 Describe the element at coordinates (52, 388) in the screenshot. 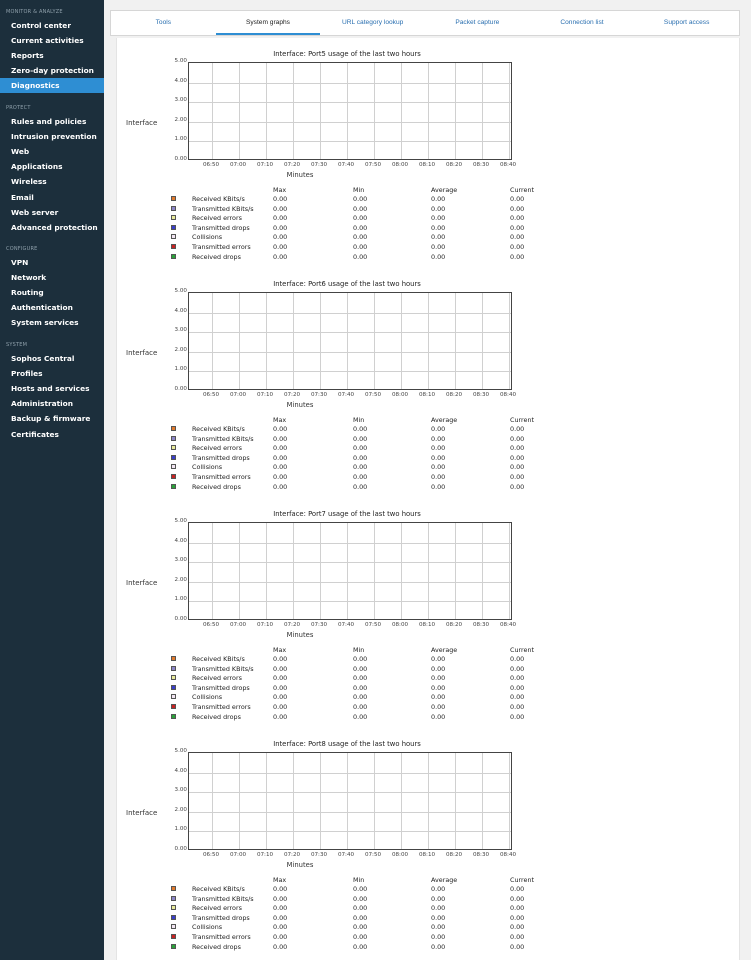

I see `sidebar-item-hosts-and-services: Hosts and services` at that location.